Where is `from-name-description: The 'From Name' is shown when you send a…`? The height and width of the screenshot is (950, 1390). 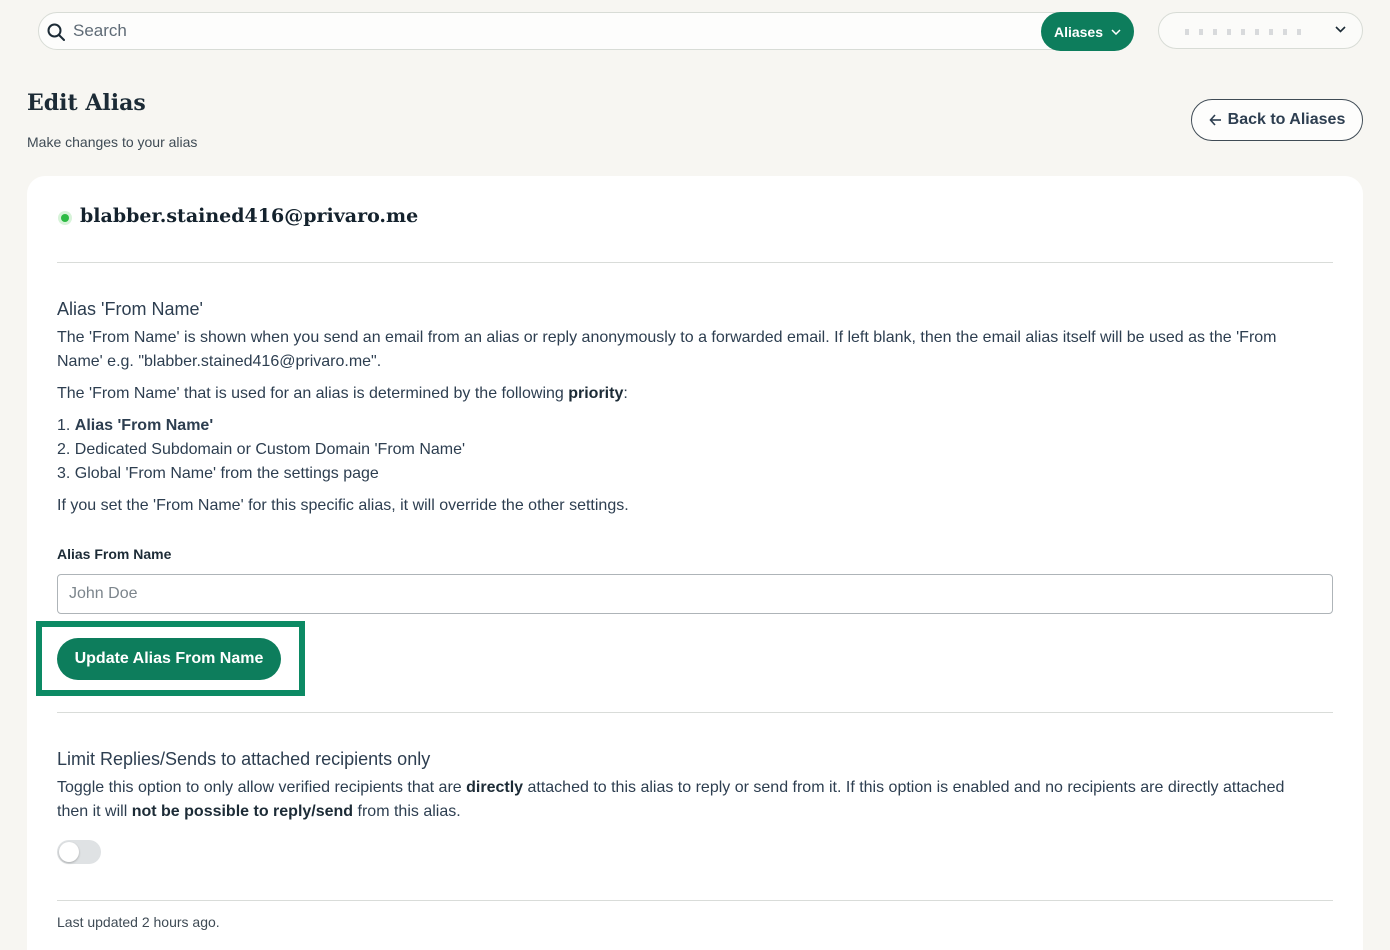 from-name-description: The 'From Name' is shown when you send a… is located at coordinates (667, 349).